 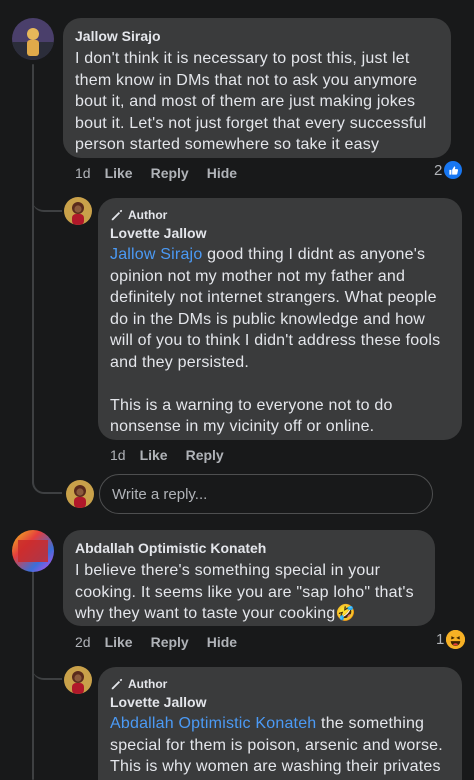 I want to click on reaction-count: 2, so click(x=438, y=170).